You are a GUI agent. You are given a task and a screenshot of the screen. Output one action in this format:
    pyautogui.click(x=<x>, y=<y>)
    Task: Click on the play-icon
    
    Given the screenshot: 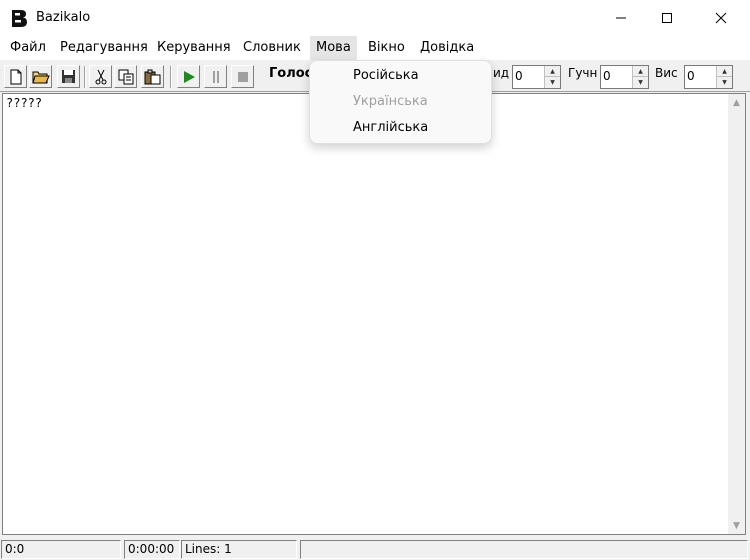 What is the action you would take?
    pyautogui.click(x=189, y=76)
    